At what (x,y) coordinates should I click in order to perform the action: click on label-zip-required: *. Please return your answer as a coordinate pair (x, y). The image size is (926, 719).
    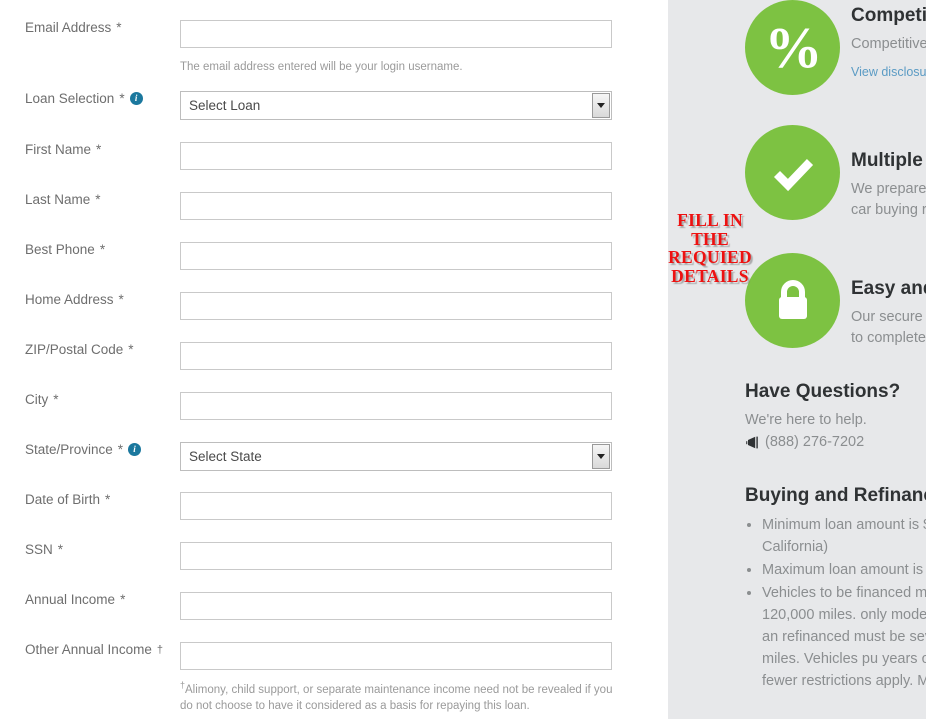
    Looking at the image, I should click on (131, 349).